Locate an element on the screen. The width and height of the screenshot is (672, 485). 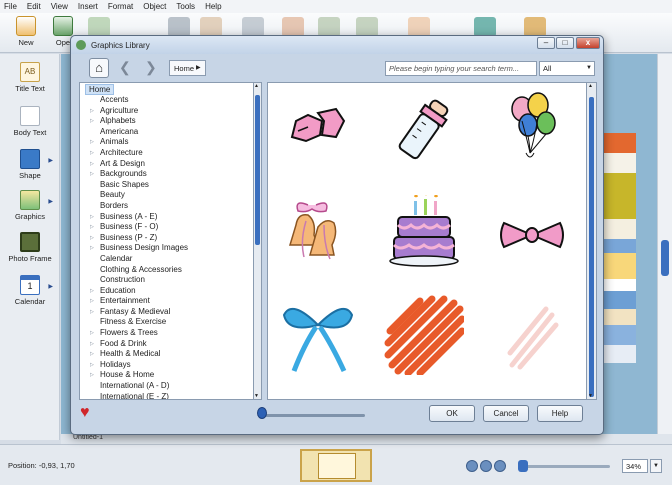
baby-bottle-graphic is located at coordinates (424, 131).